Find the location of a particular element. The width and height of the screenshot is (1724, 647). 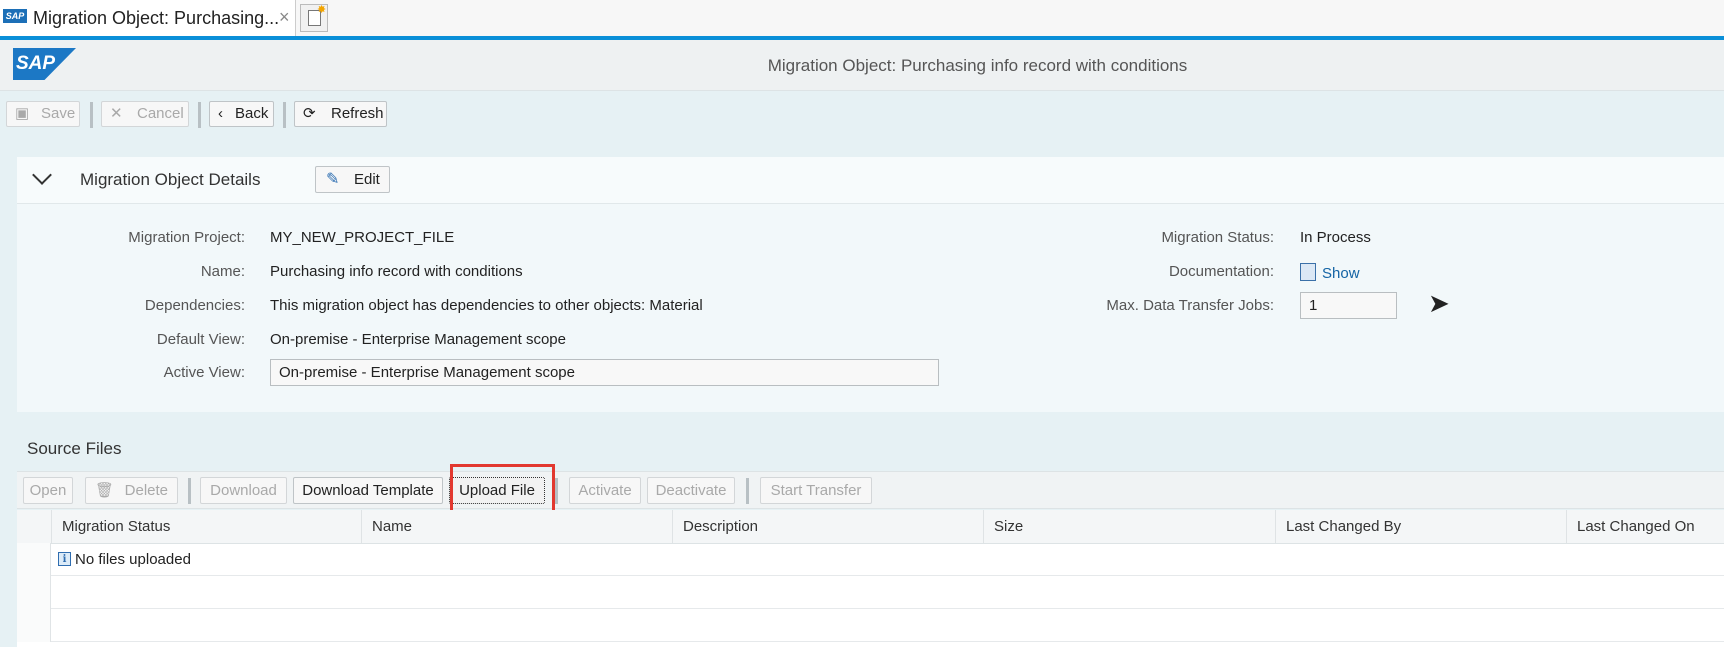

save-label: Save is located at coordinates (58, 113).